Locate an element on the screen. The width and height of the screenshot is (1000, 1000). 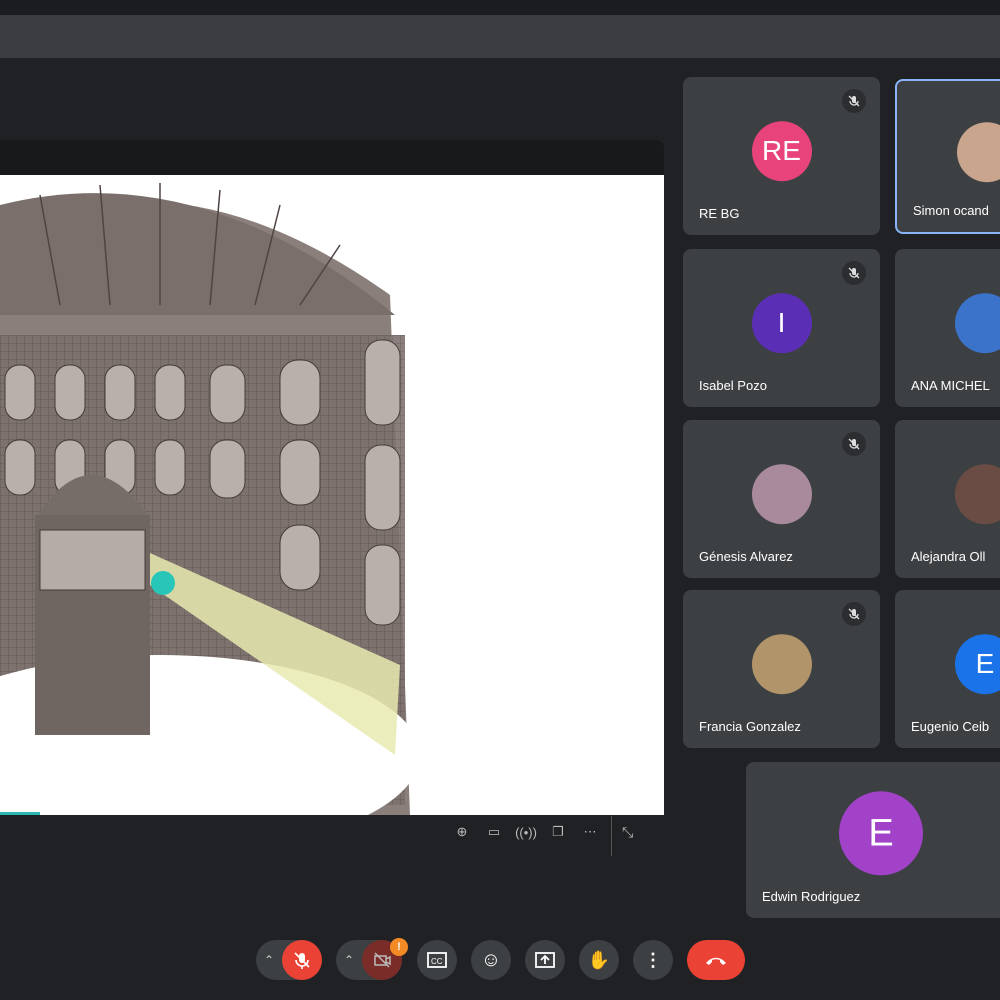
participant-tile: Francia Gonzalez is located at coordinates (781, 669).